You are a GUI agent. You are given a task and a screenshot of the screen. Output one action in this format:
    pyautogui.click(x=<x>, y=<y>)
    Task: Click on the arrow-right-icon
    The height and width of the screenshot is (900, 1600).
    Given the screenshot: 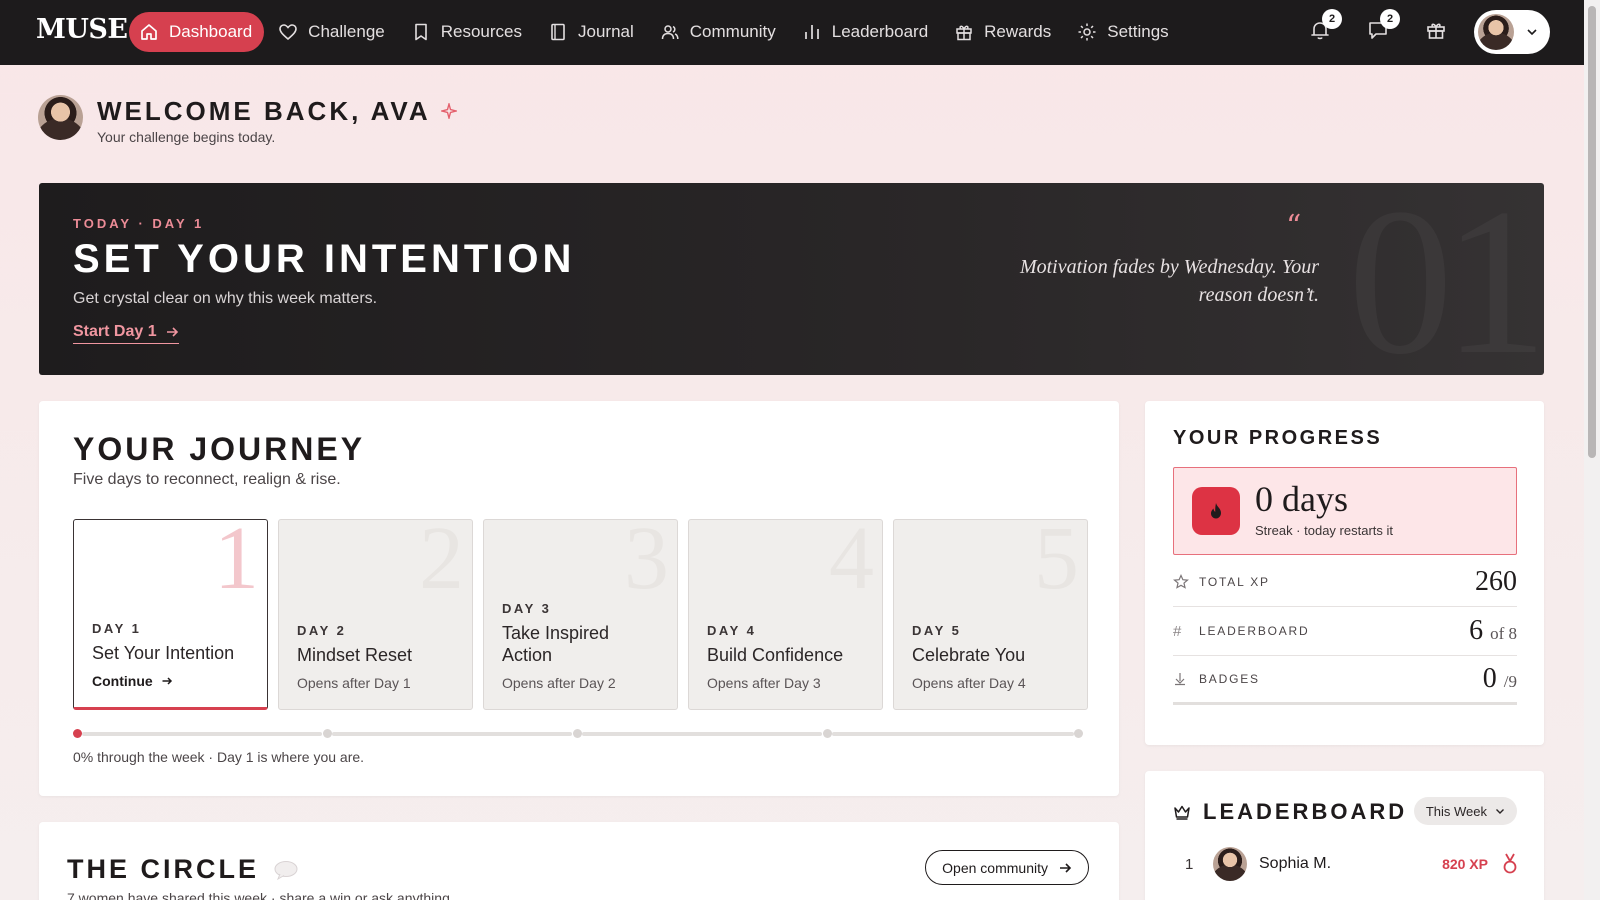 What is the action you would take?
    pyautogui.click(x=1065, y=868)
    